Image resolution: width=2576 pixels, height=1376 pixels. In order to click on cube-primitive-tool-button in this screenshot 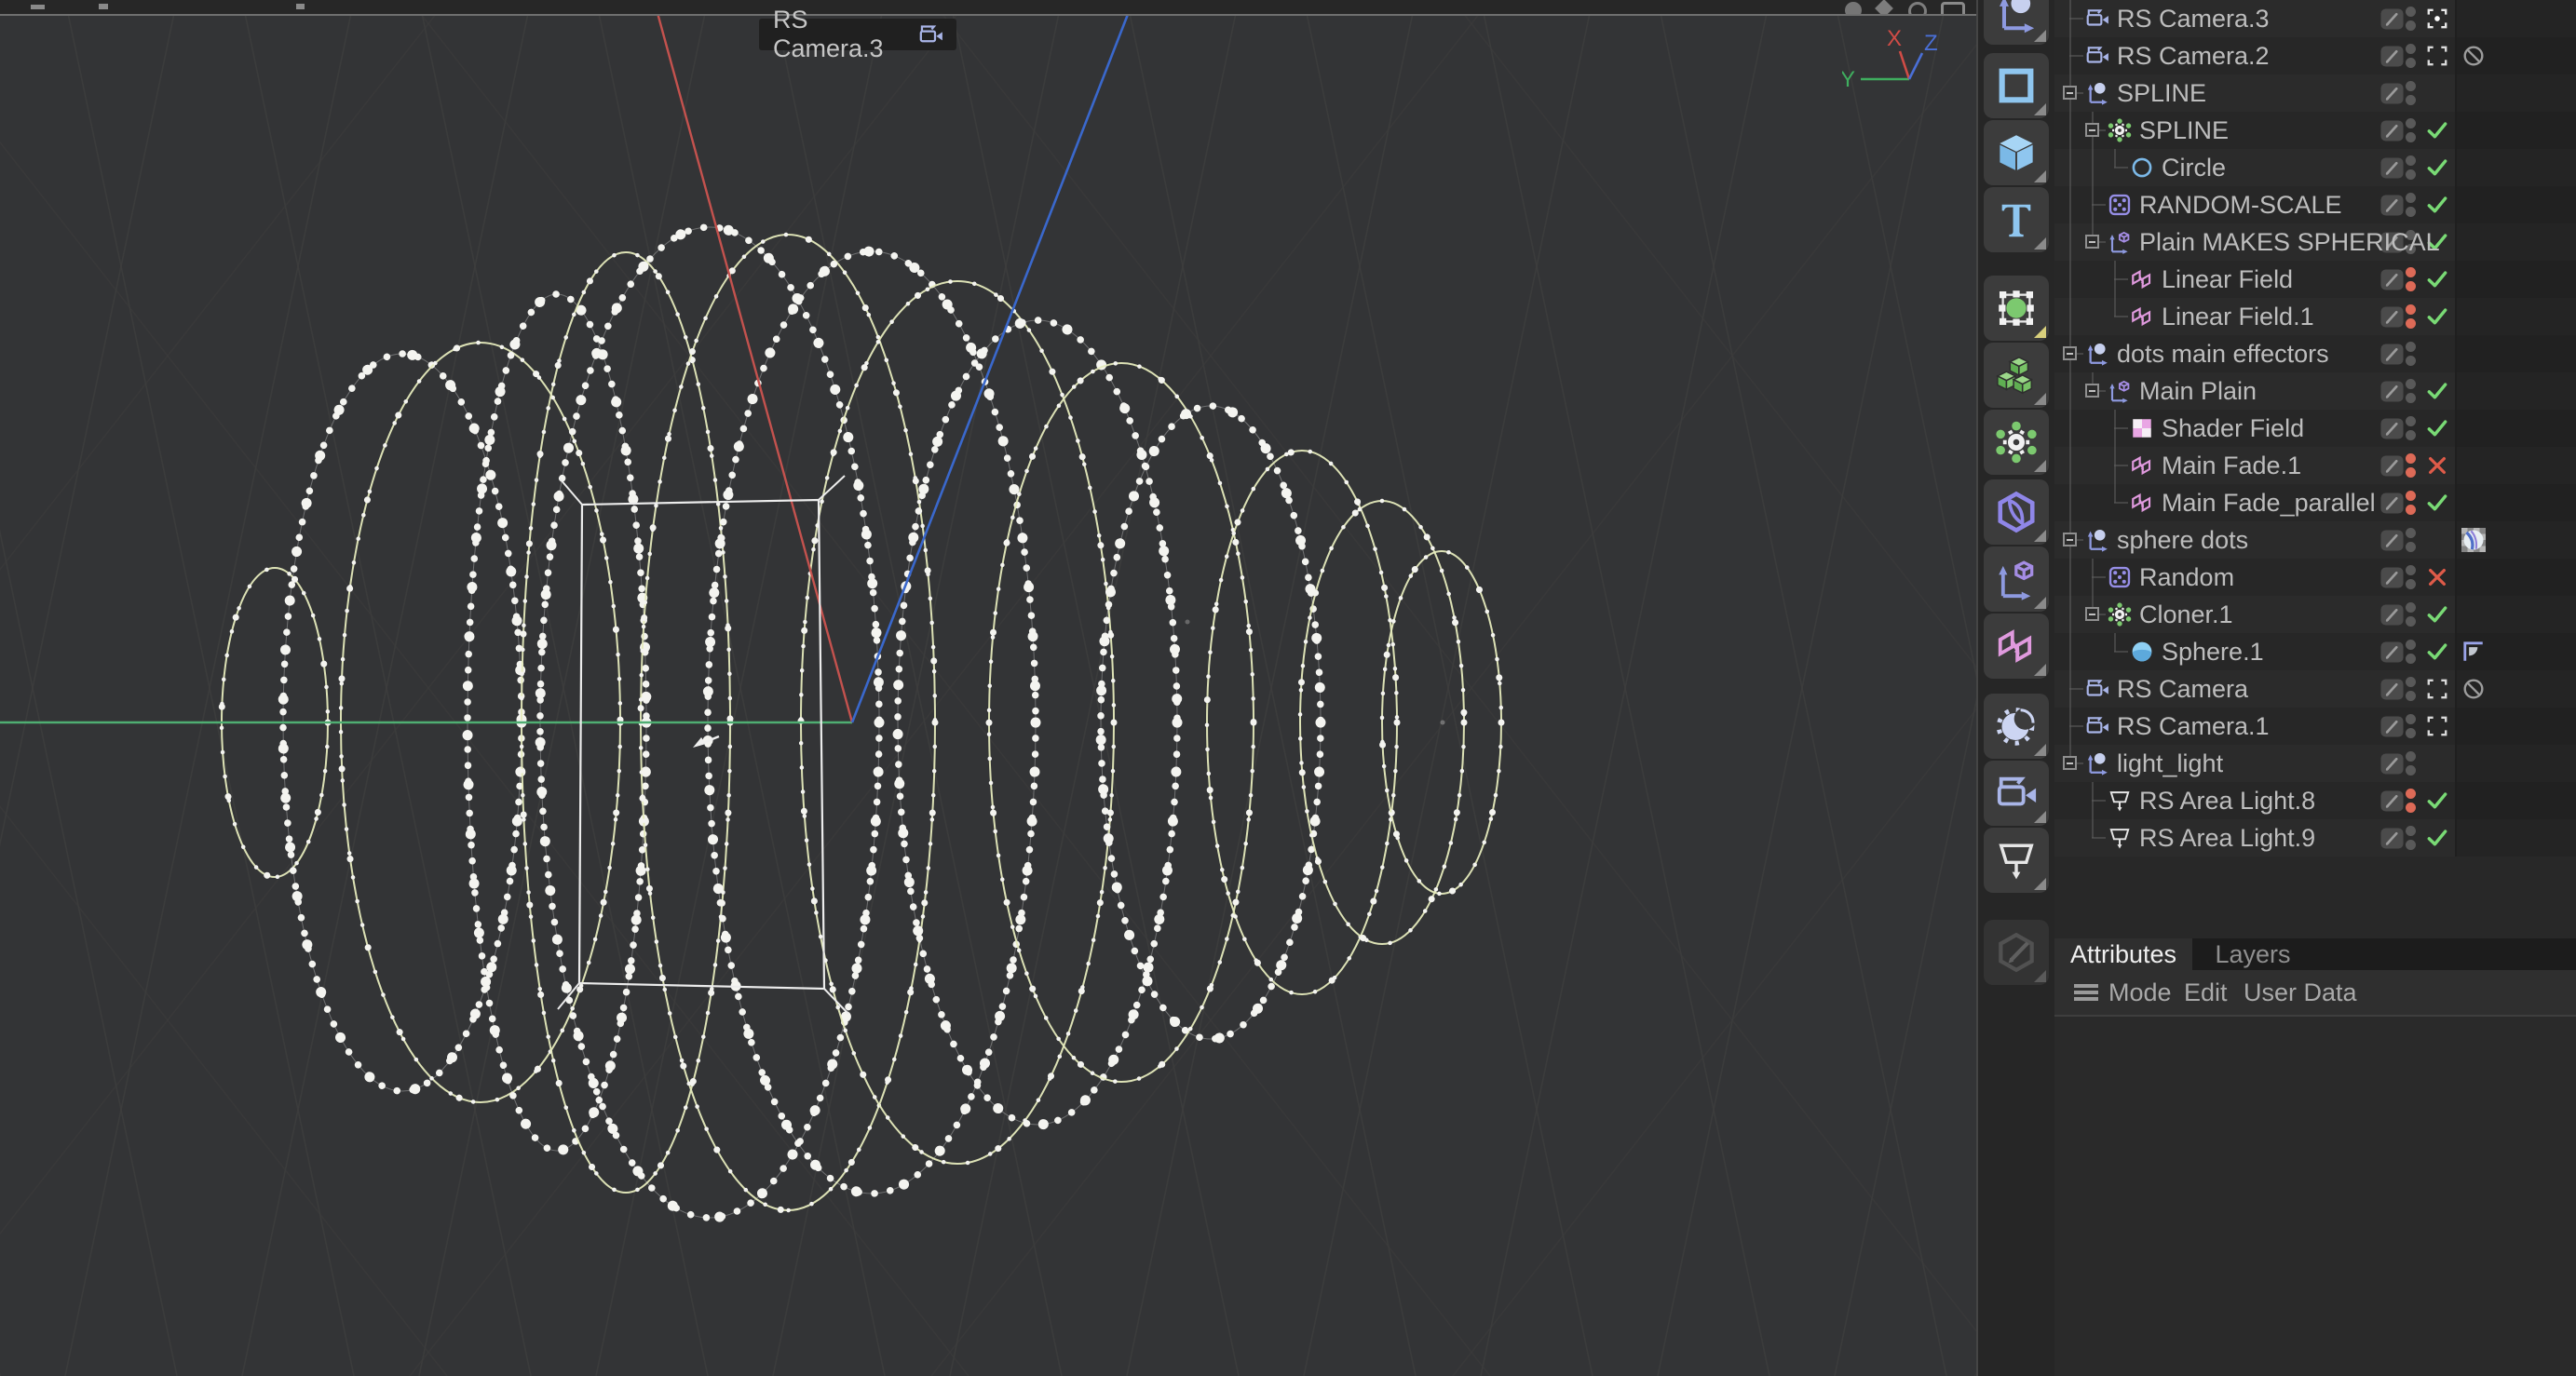, I will do `click(2016, 152)`.